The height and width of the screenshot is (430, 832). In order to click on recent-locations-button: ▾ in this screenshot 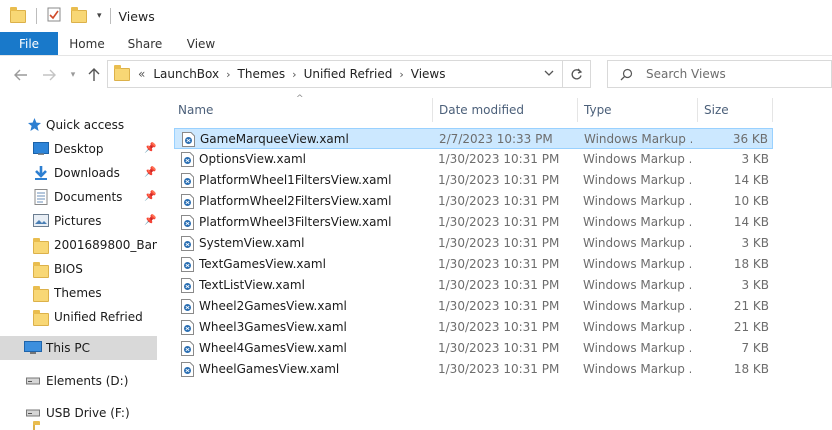, I will do `click(73, 75)`.